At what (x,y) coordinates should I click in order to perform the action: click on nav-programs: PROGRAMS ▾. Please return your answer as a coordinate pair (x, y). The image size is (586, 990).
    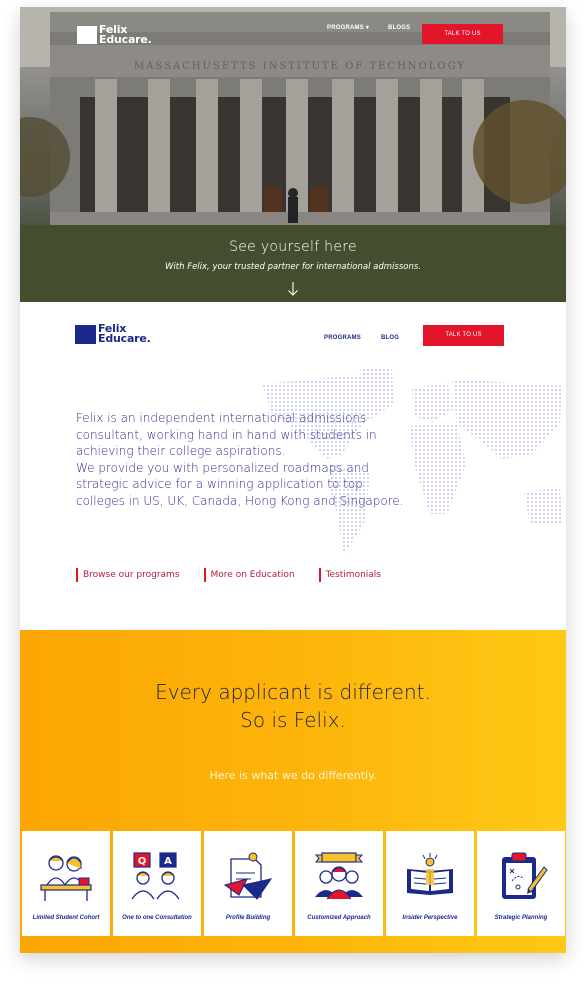
    Looking at the image, I should click on (348, 27).